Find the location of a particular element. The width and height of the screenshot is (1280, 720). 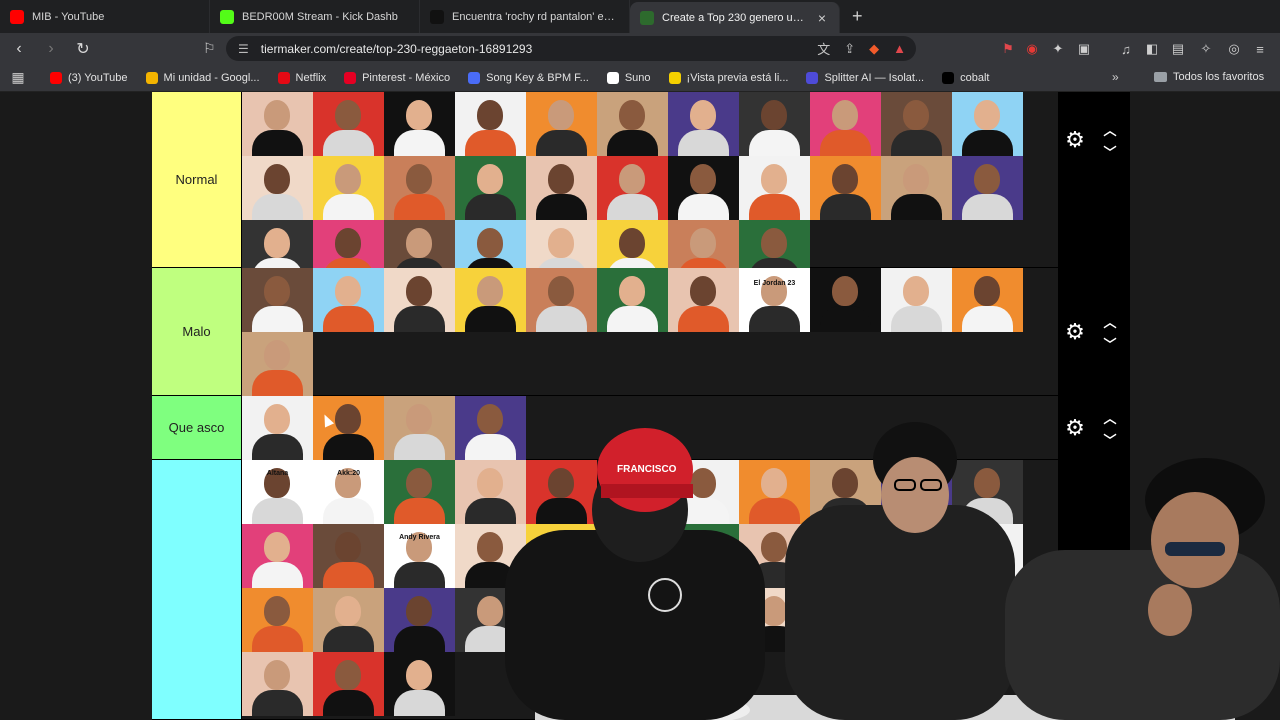

tier-label: Malo is located at coordinates (197, 331).